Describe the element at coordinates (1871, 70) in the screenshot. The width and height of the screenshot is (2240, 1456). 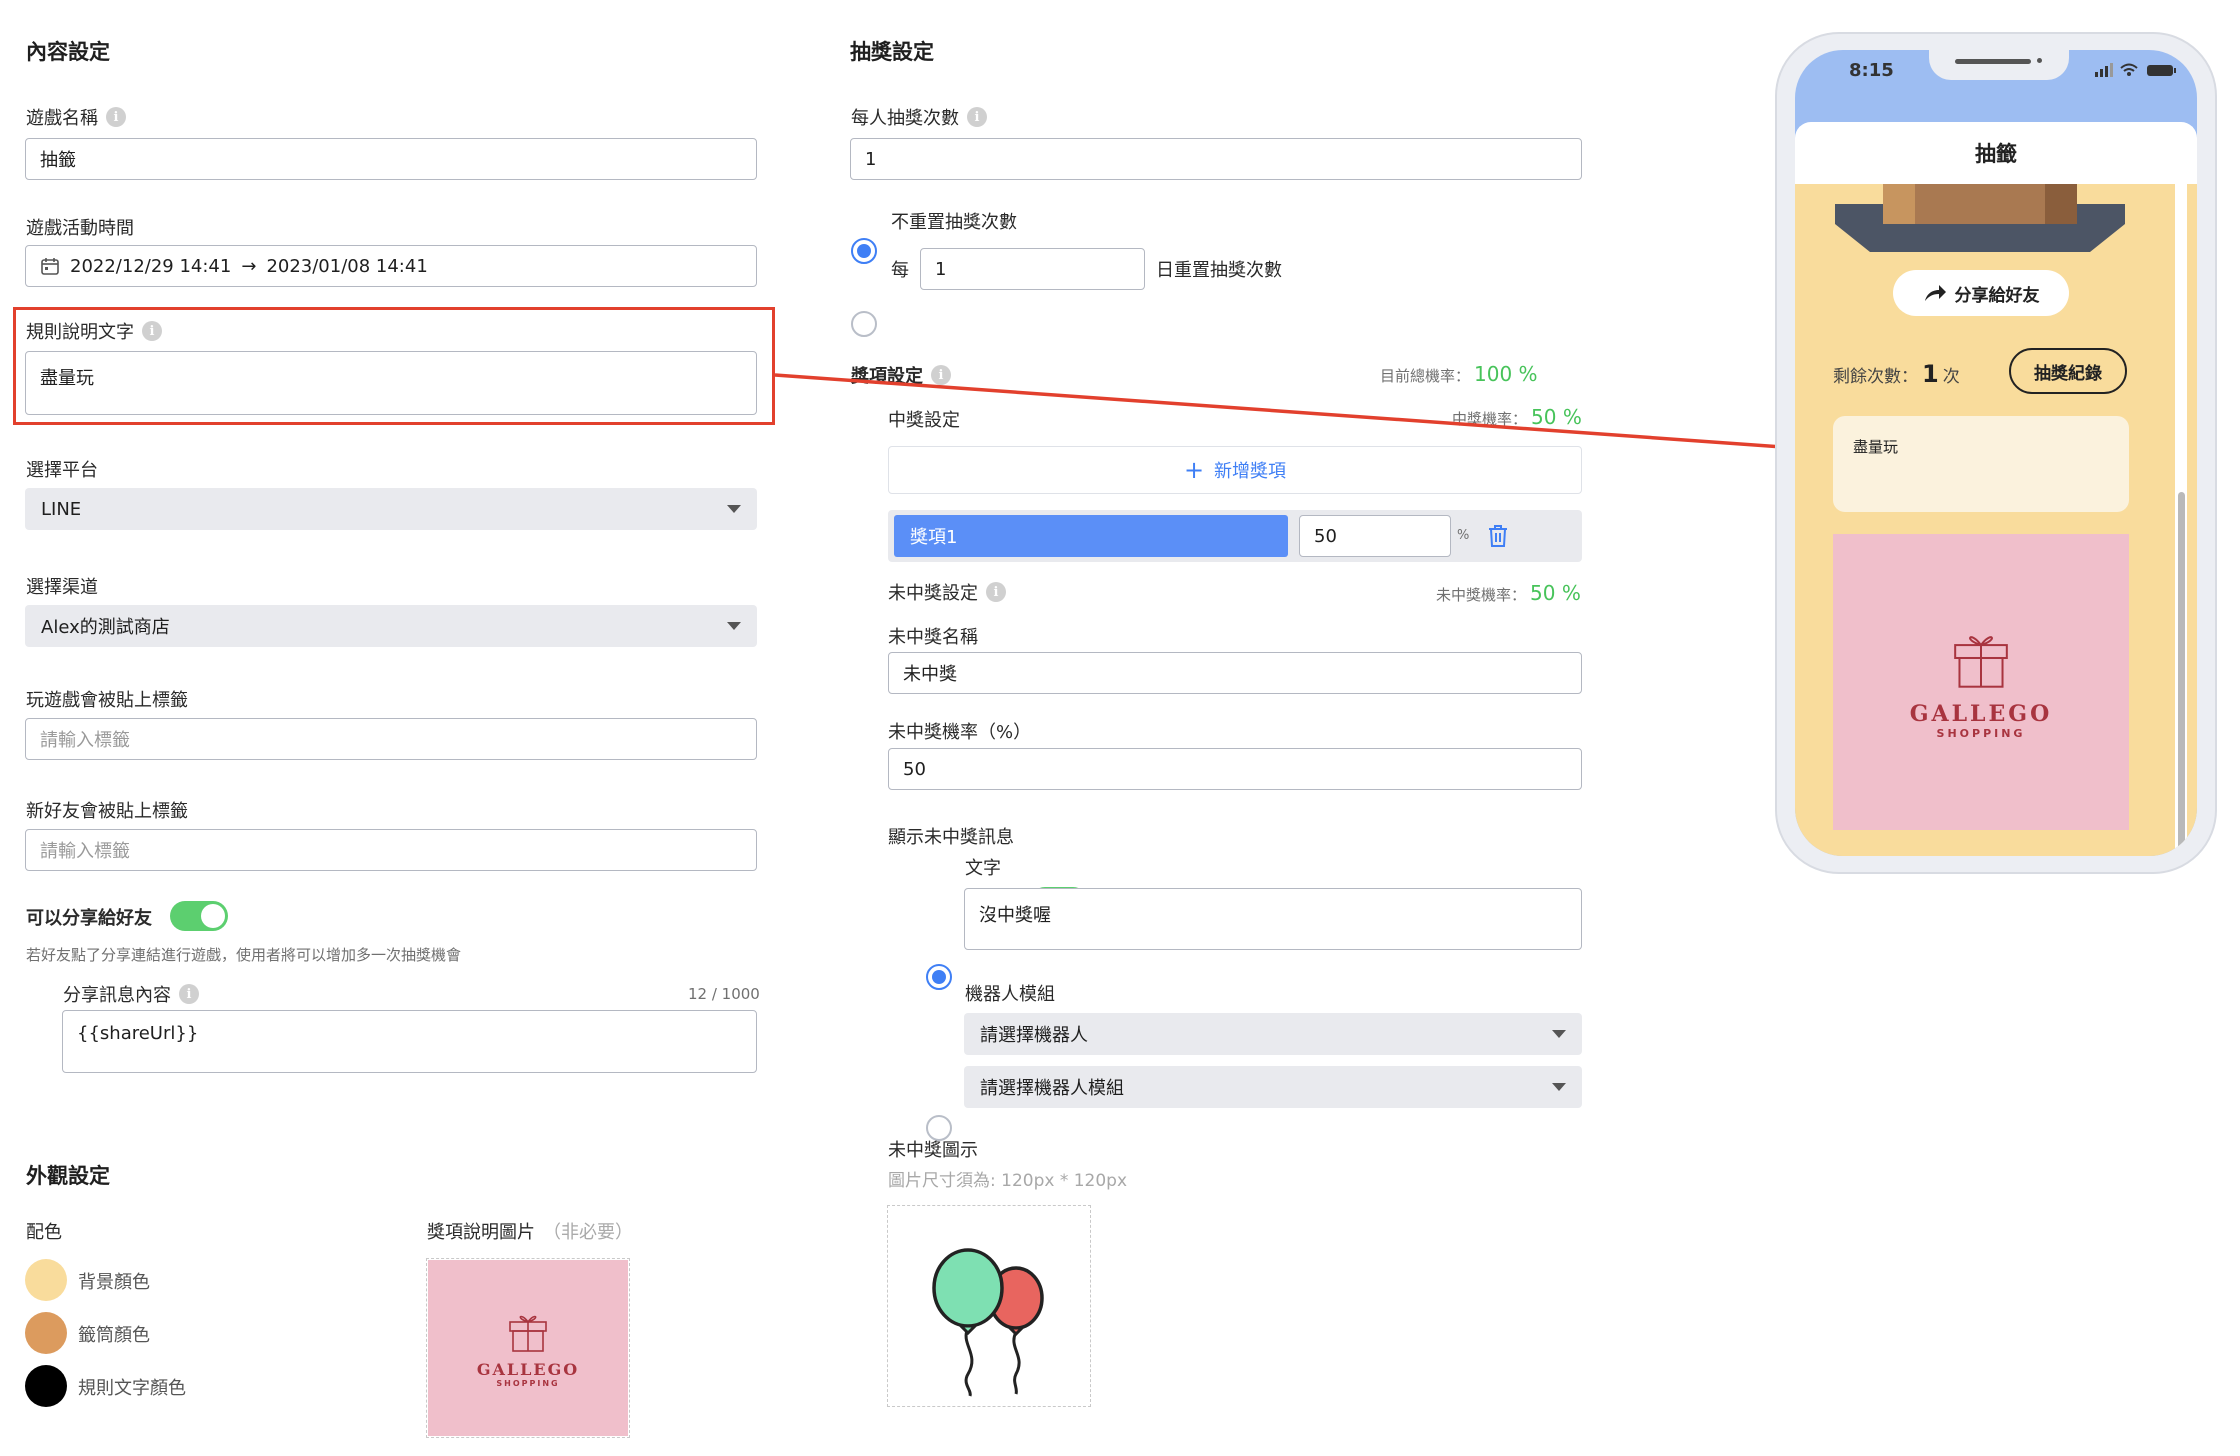
I see `status-time: 8:15` at that location.